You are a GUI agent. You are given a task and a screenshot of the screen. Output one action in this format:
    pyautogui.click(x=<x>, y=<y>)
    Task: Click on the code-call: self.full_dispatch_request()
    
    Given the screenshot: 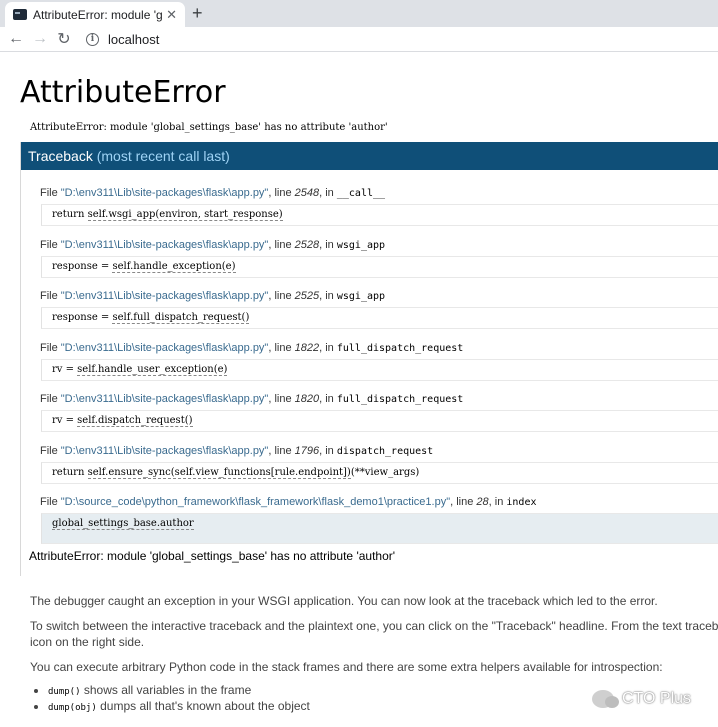 What is the action you would take?
    pyautogui.click(x=181, y=318)
    